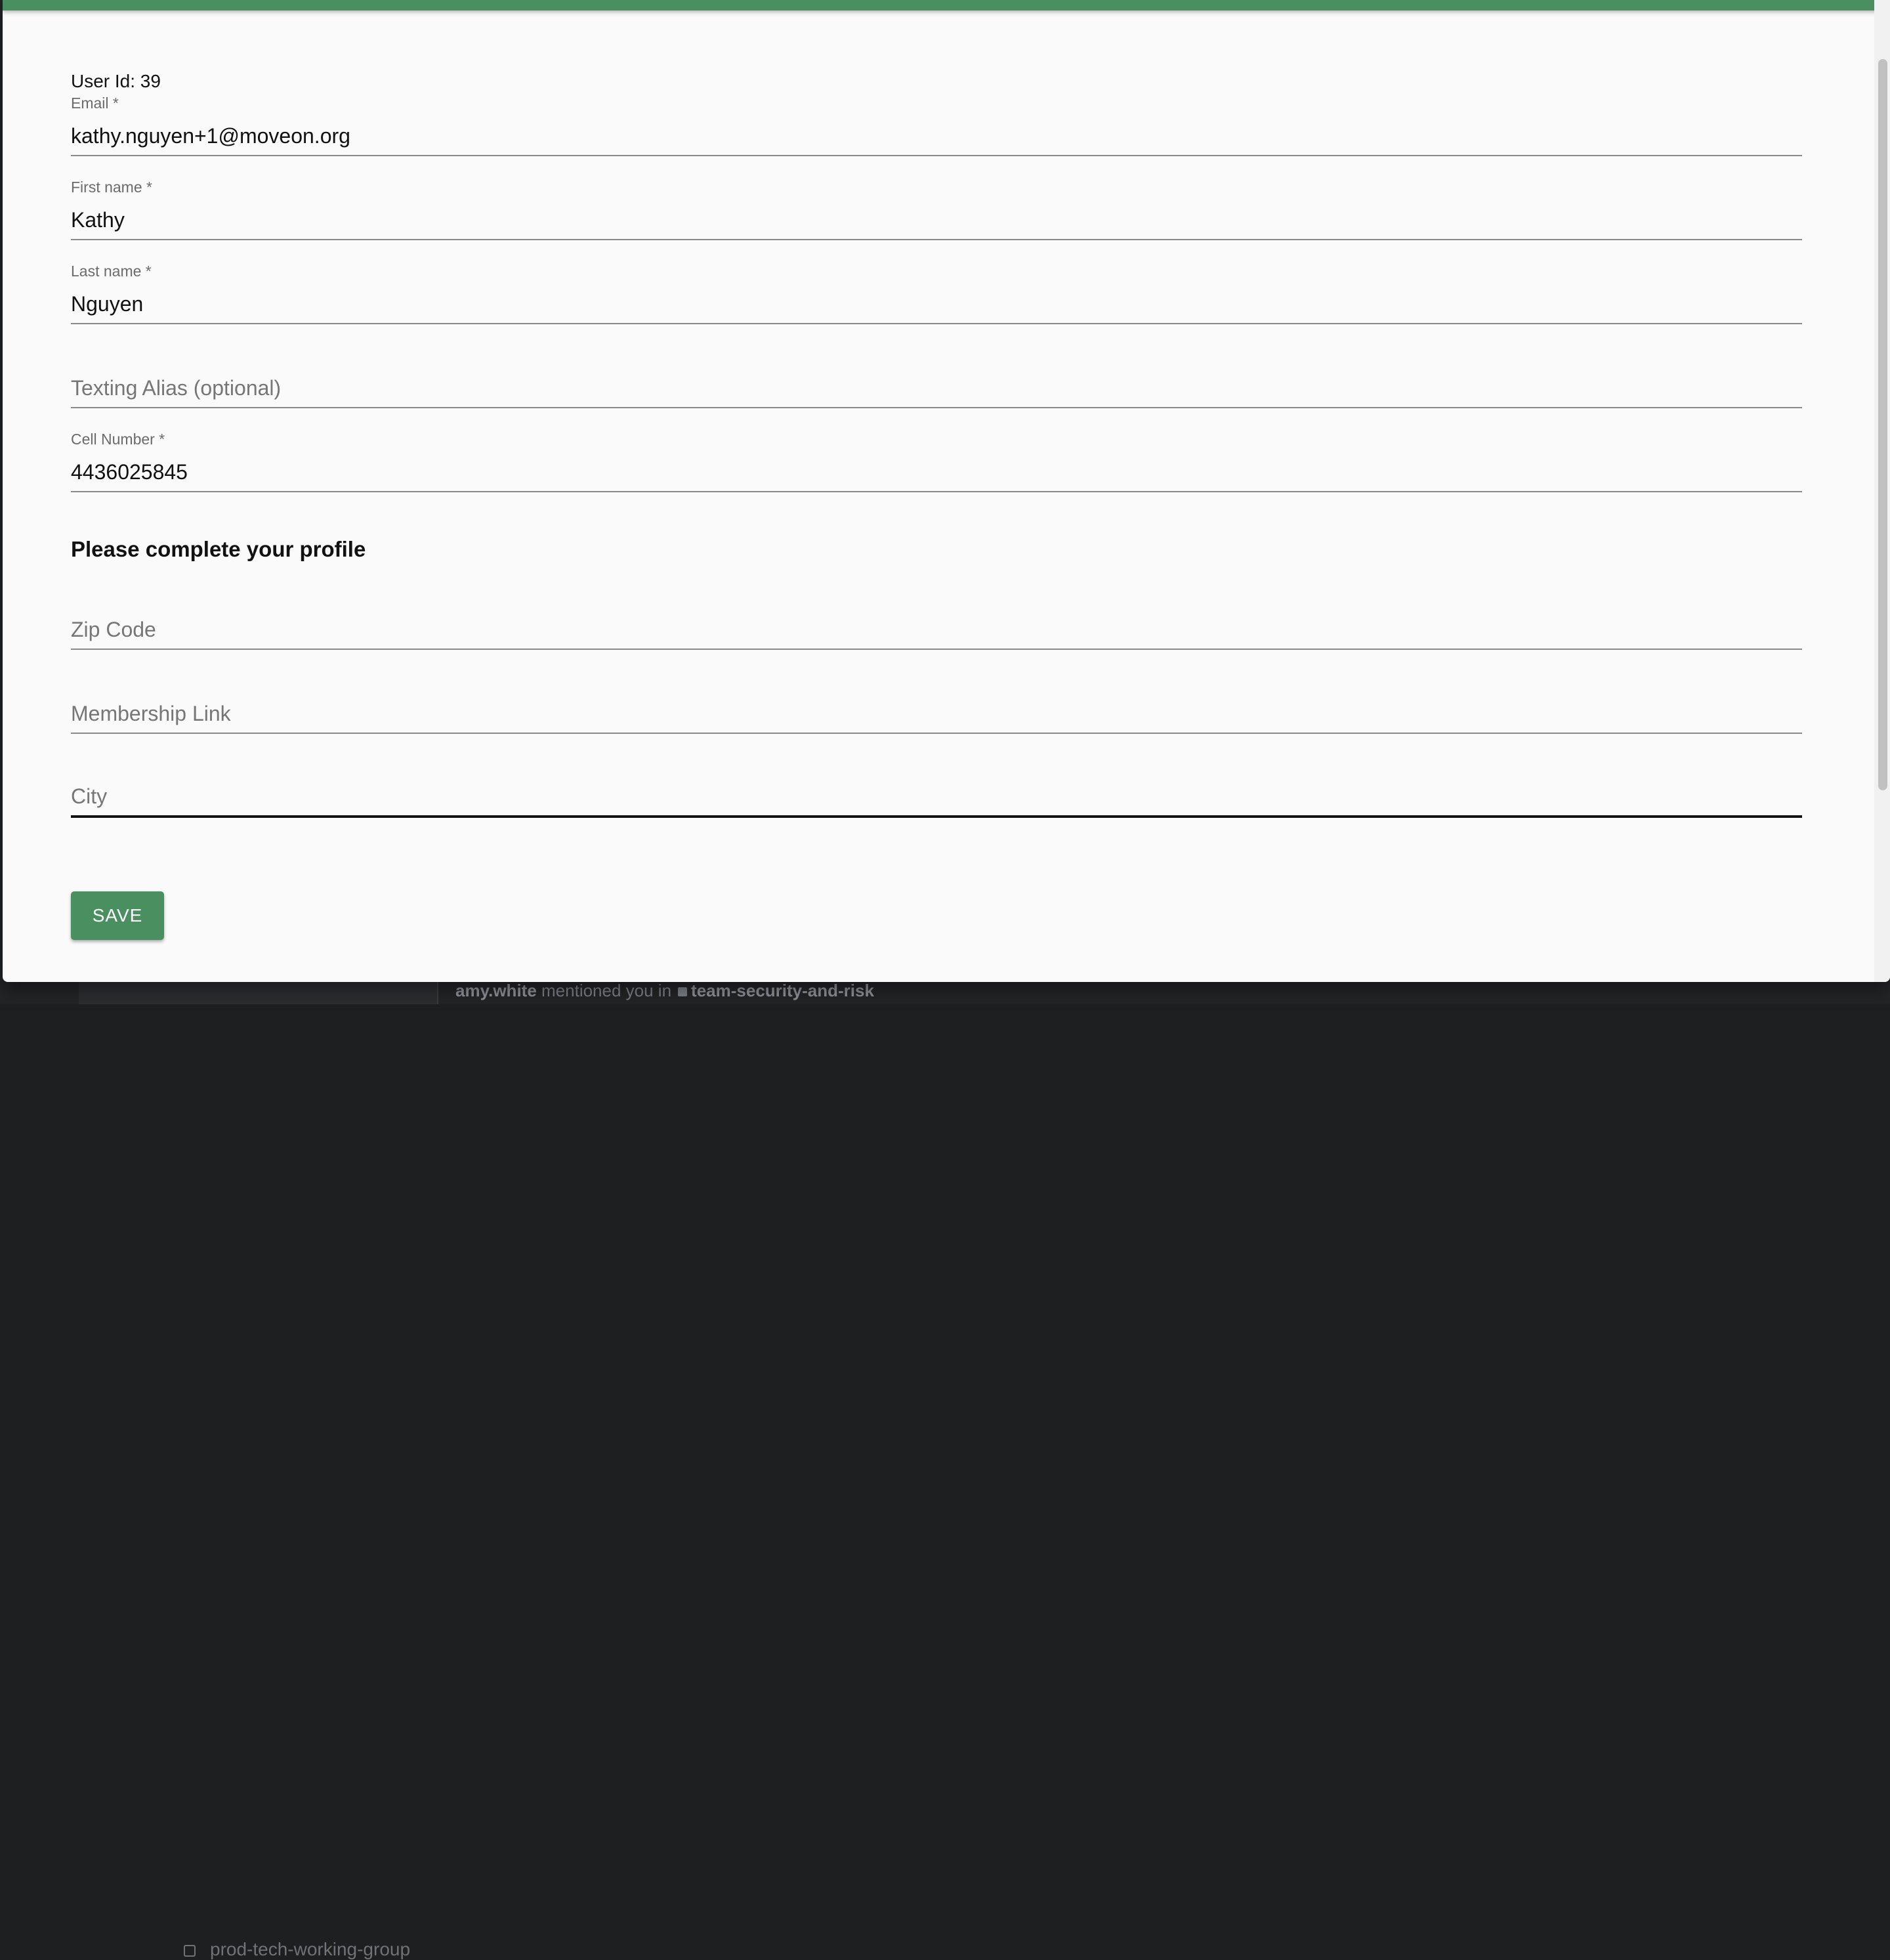 This screenshot has height=1960, width=1890. I want to click on last-name-field: Last name *, so click(936, 292).